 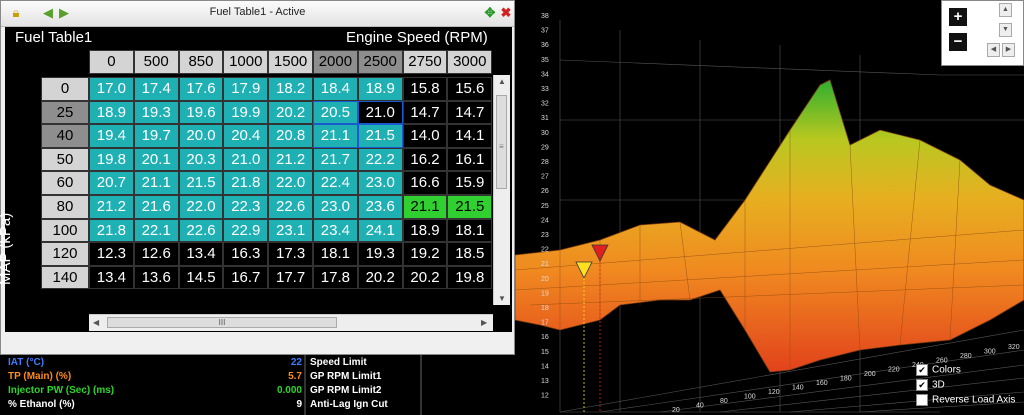 What do you see at coordinates (65, 159) in the screenshot?
I see `row-header-map: 50` at bounding box center [65, 159].